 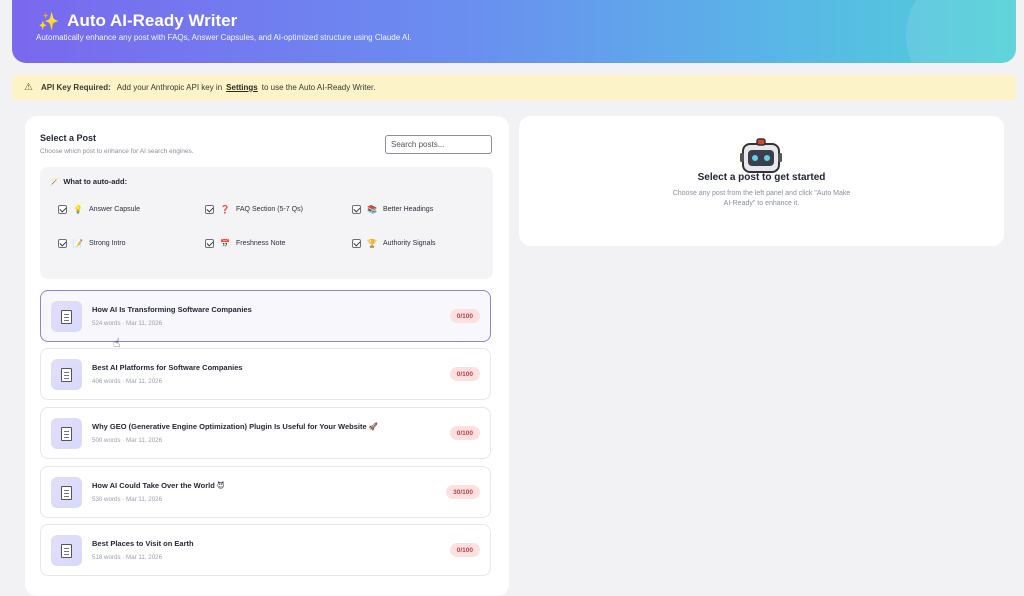 I want to click on app-title-text: Auto AI-Ready Writer, so click(x=152, y=20).